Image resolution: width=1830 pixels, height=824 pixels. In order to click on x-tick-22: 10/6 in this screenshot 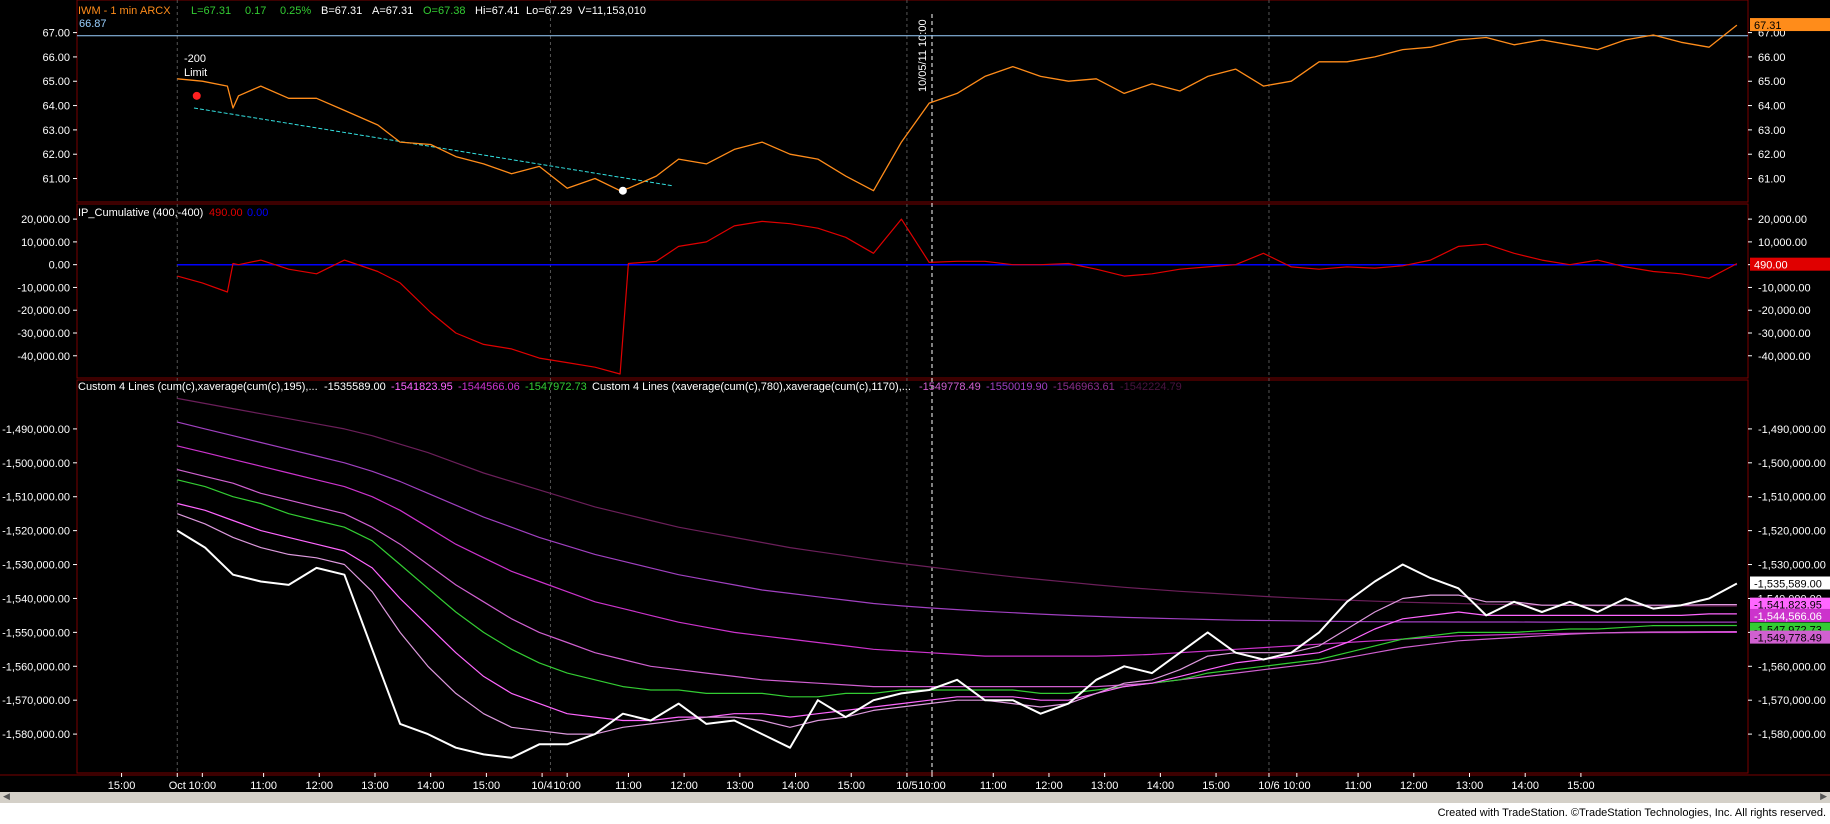, I will do `click(1268, 786)`.